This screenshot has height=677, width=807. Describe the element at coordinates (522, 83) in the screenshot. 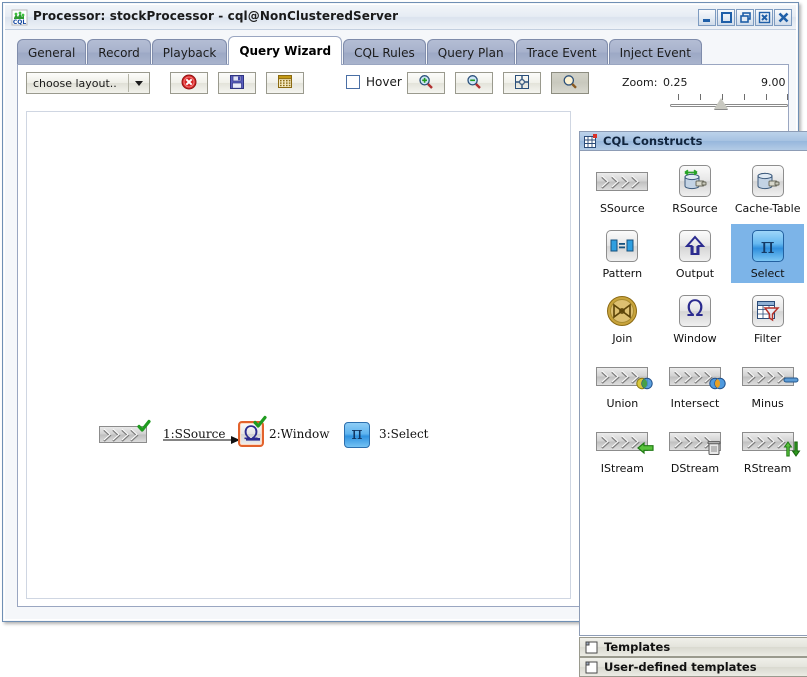

I see `fit-to-window-button` at that location.